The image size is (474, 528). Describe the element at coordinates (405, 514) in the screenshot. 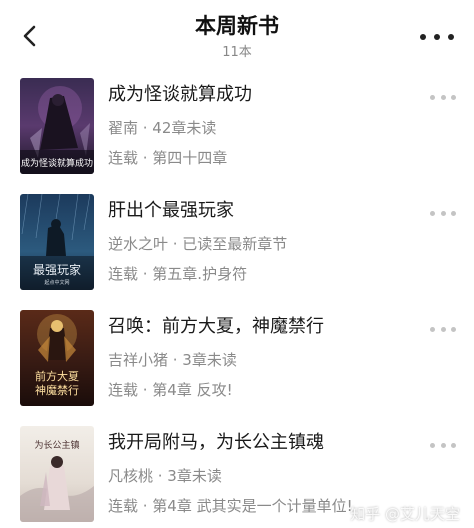

I see `zhihu-watermark: 知乎 @艾儿天空` at that location.